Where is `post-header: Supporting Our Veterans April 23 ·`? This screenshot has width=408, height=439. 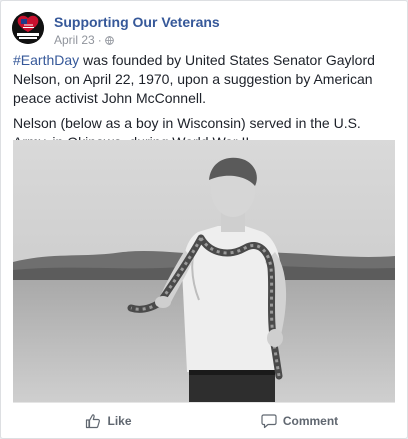
post-header: Supporting Our Veterans April 23 · is located at coordinates (204, 32).